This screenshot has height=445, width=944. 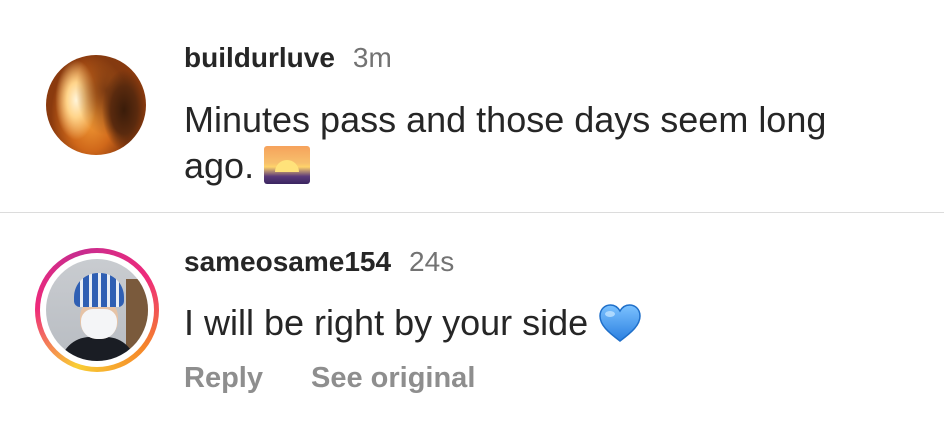 What do you see at coordinates (223, 378) in the screenshot?
I see `reply-button: Reply` at bounding box center [223, 378].